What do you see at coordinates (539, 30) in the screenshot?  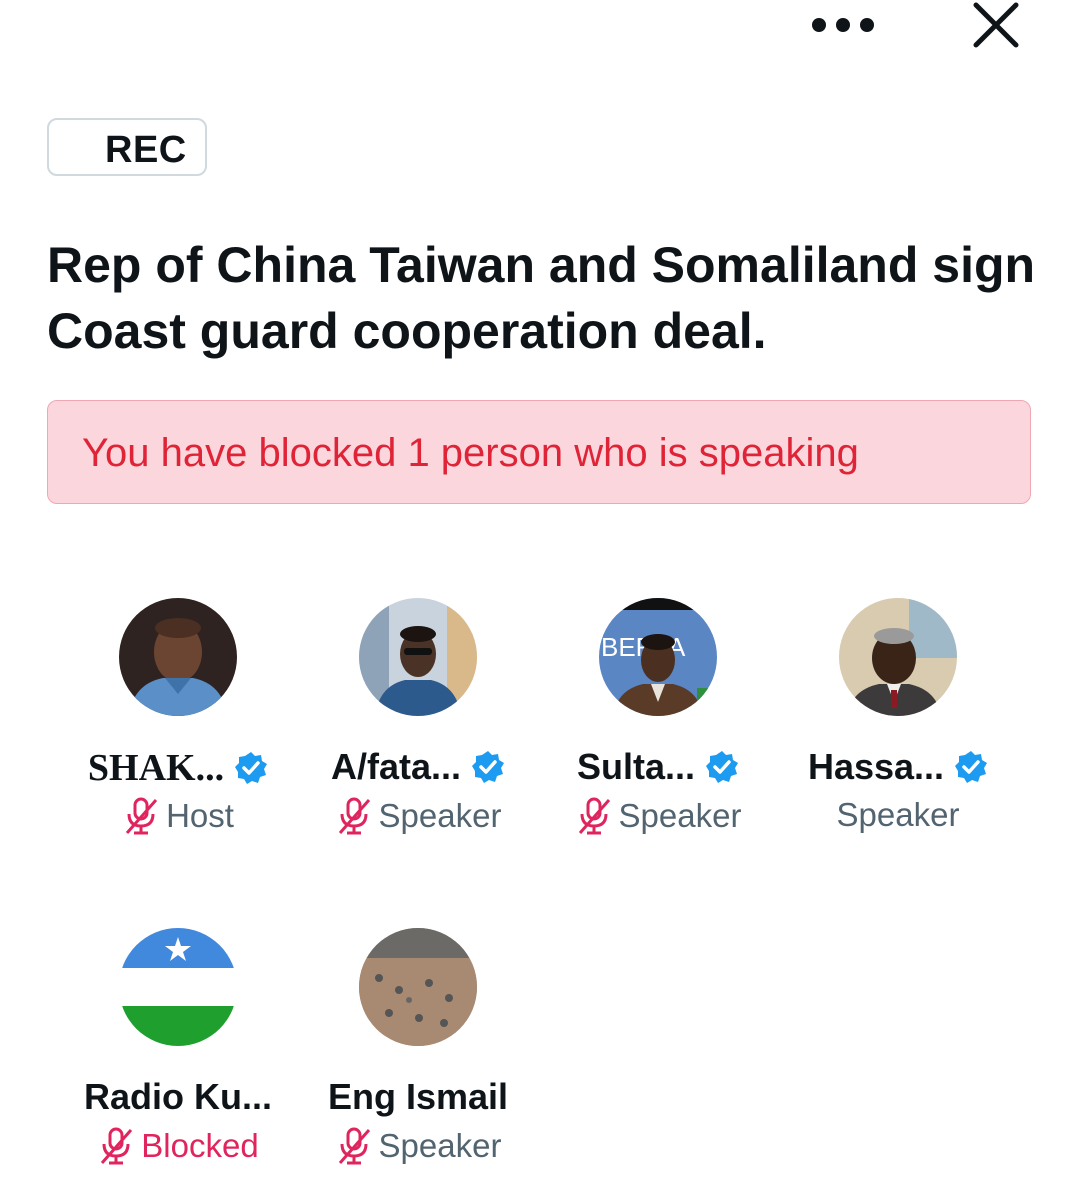 I see `top-bar` at bounding box center [539, 30].